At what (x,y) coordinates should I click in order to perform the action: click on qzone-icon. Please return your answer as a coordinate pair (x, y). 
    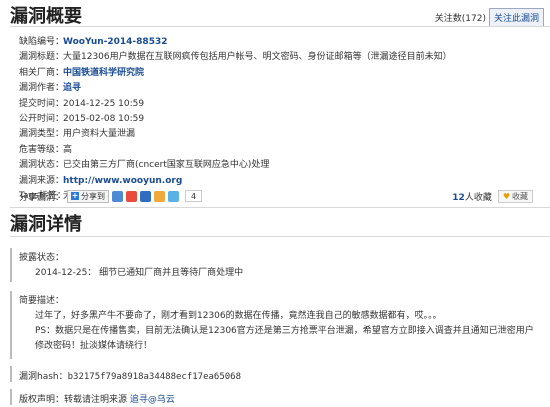
    Looking at the image, I should click on (117, 196).